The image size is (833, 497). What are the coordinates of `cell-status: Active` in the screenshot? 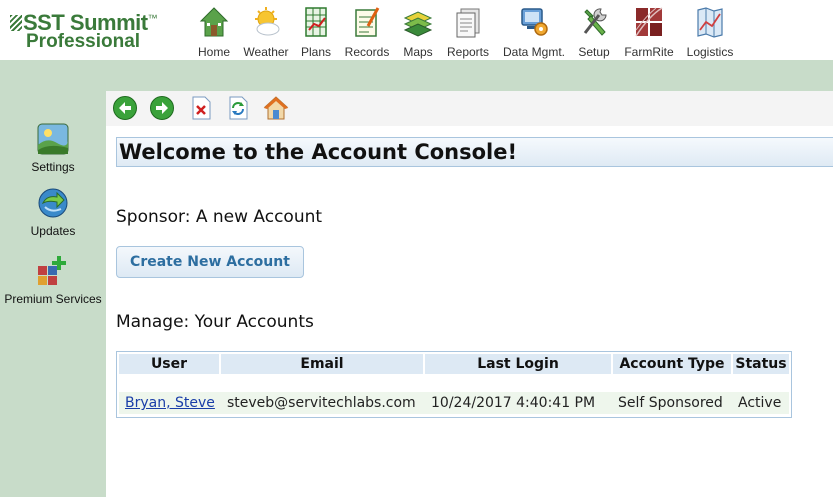 It's located at (760, 403).